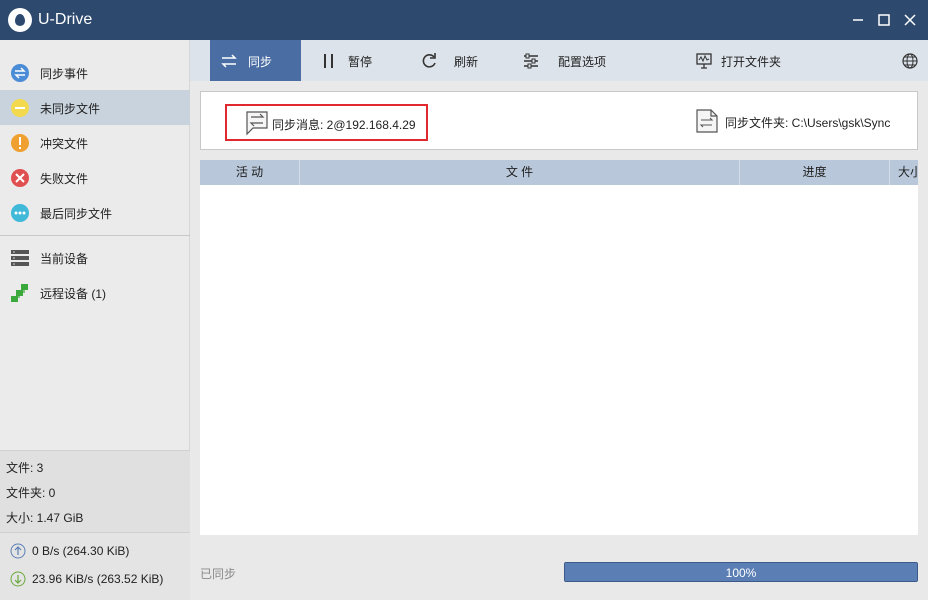  I want to click on sidebar-item-label: 同步事件, so click(64, 74).